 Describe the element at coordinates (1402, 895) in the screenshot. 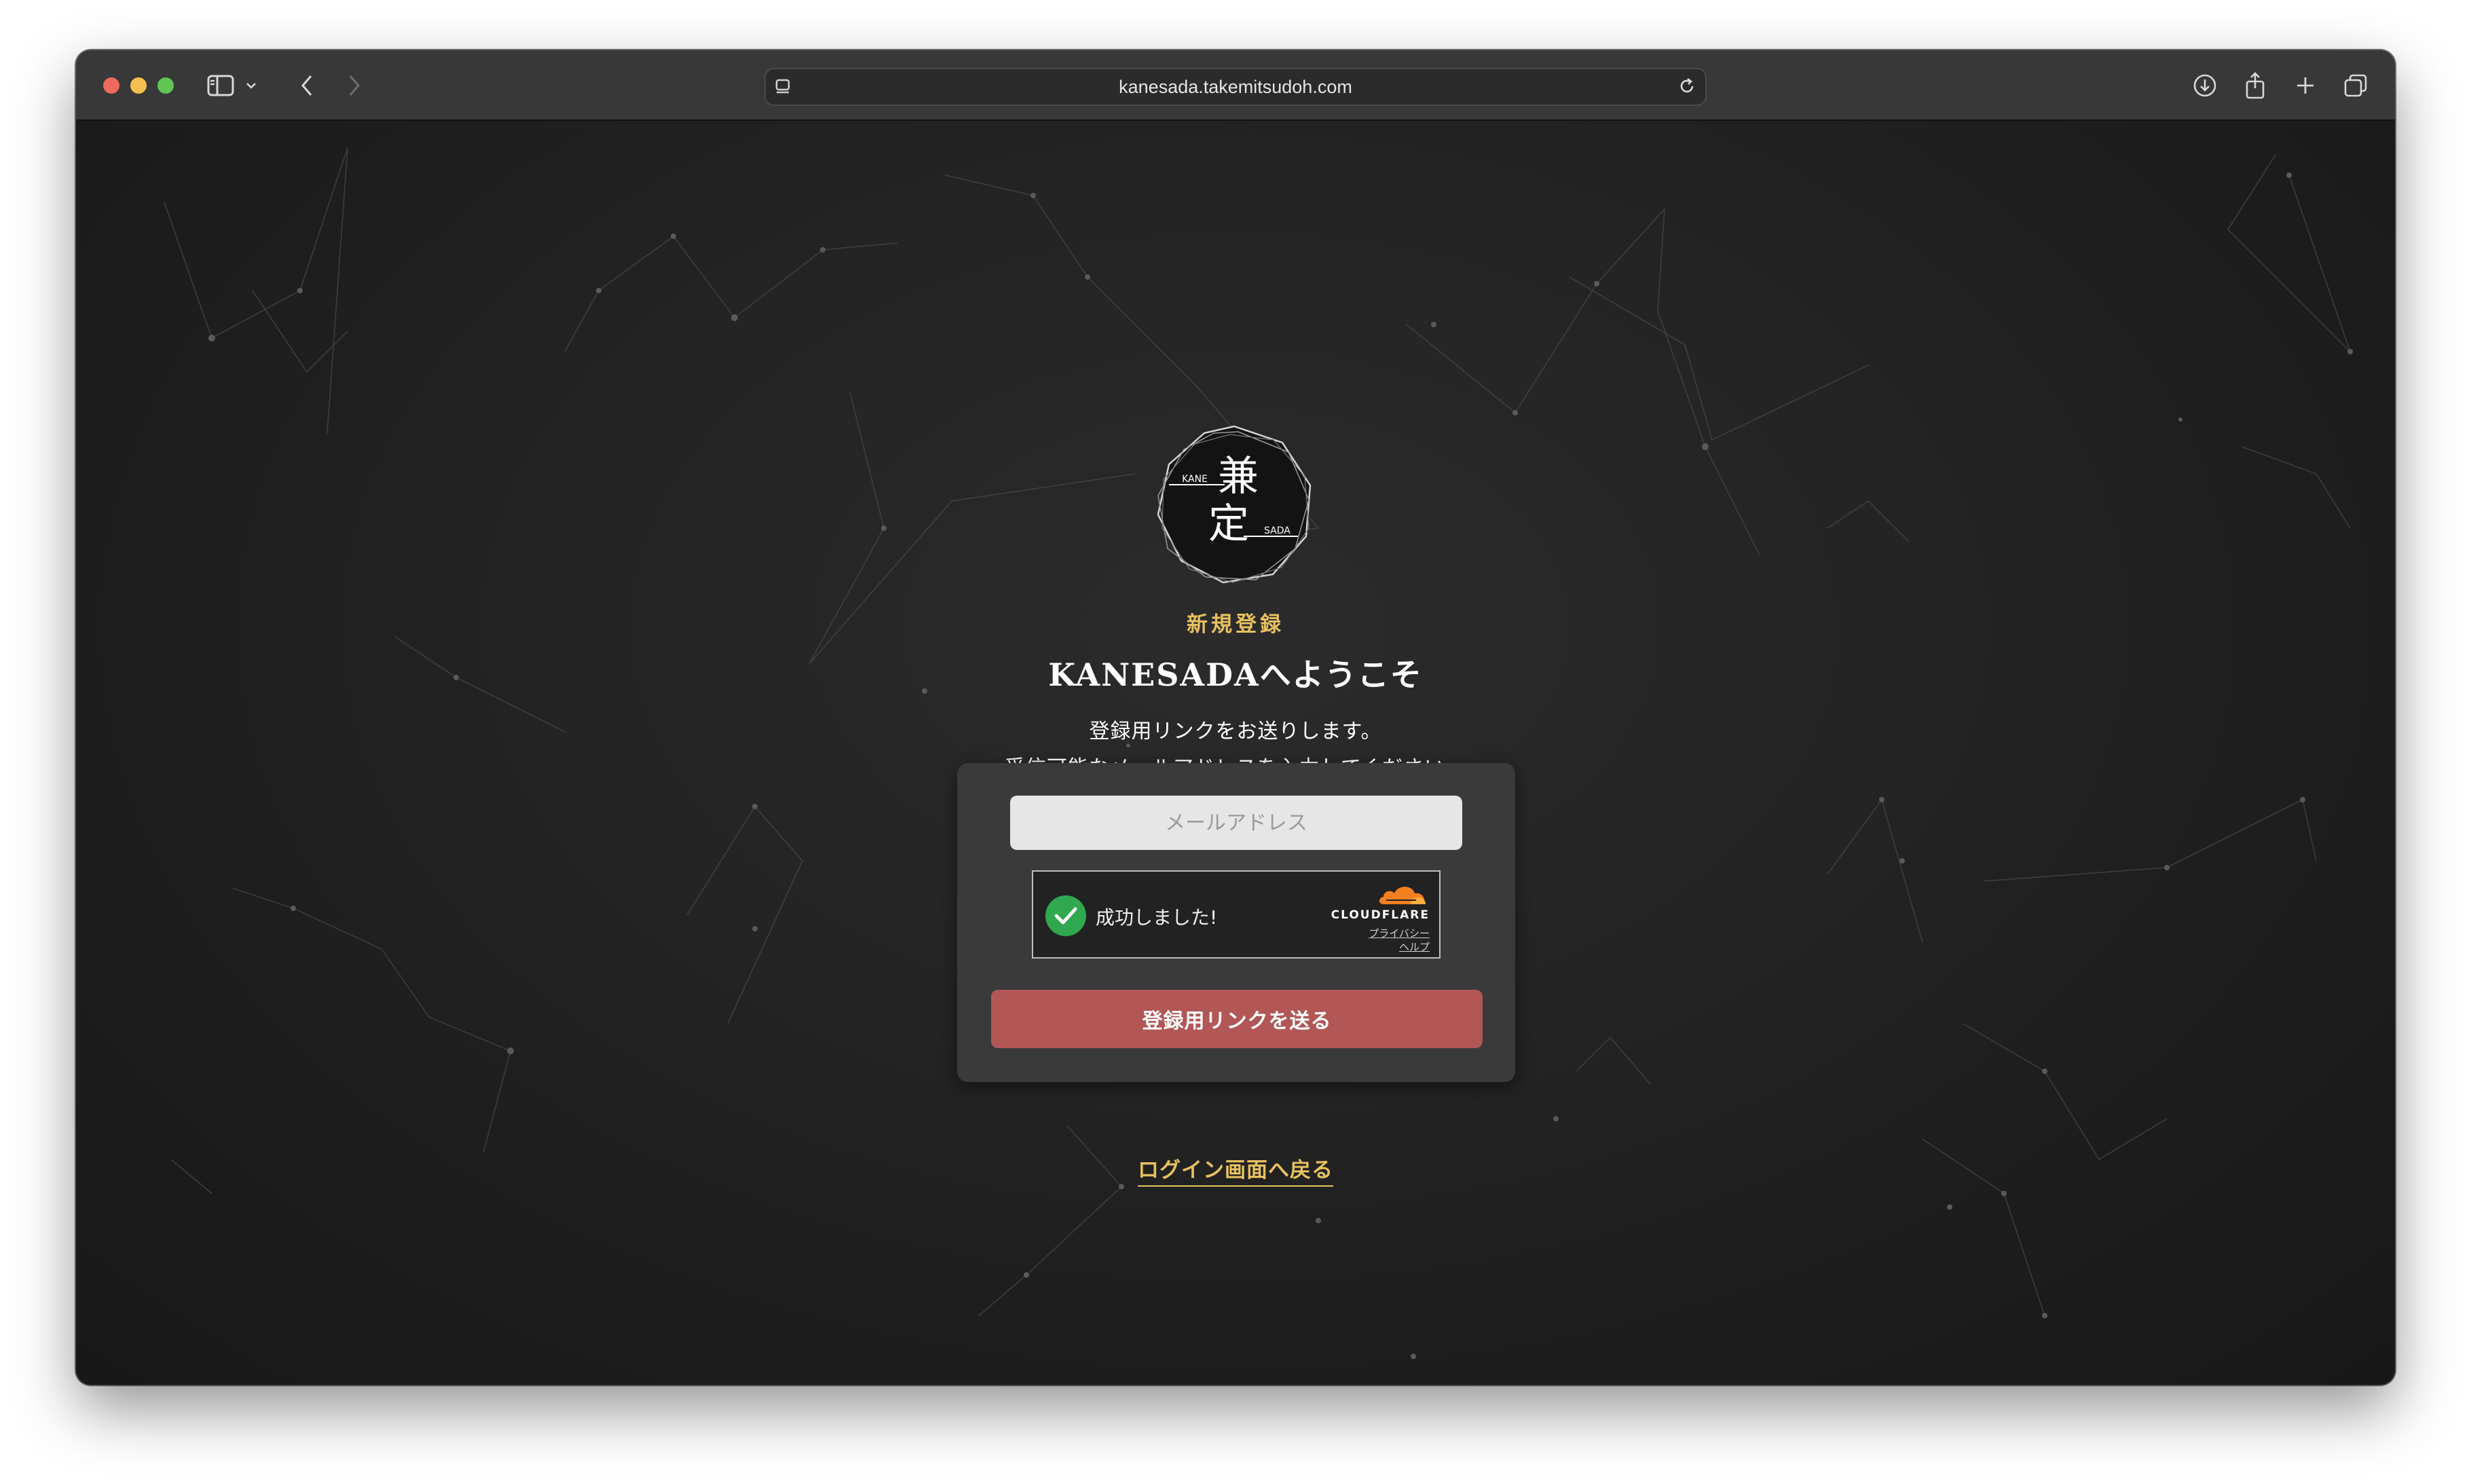

I see `cloudflare-logo-icon` at that location.